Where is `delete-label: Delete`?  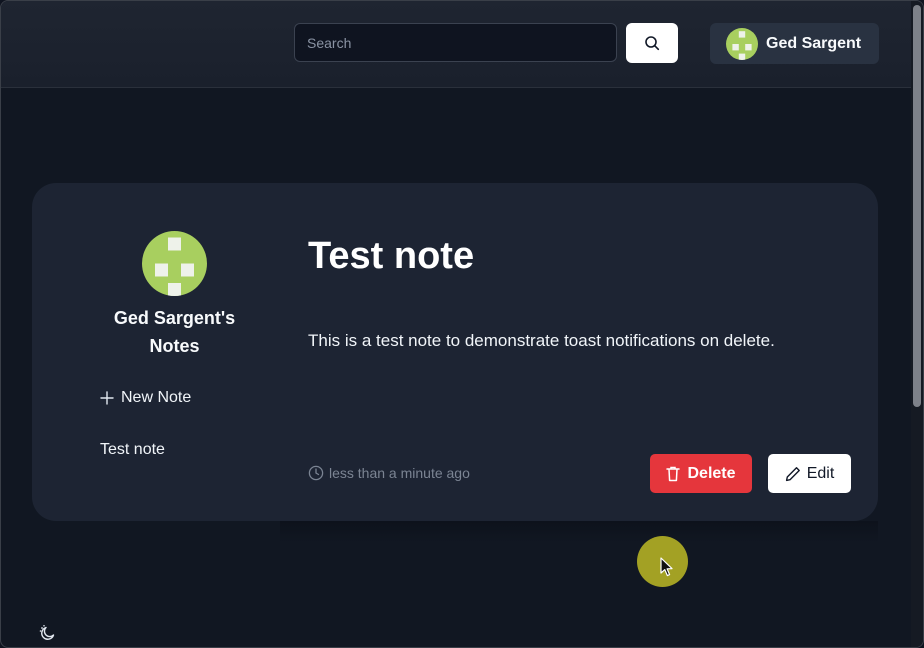
delete-label: Delete is located at coordinates (711, 473).